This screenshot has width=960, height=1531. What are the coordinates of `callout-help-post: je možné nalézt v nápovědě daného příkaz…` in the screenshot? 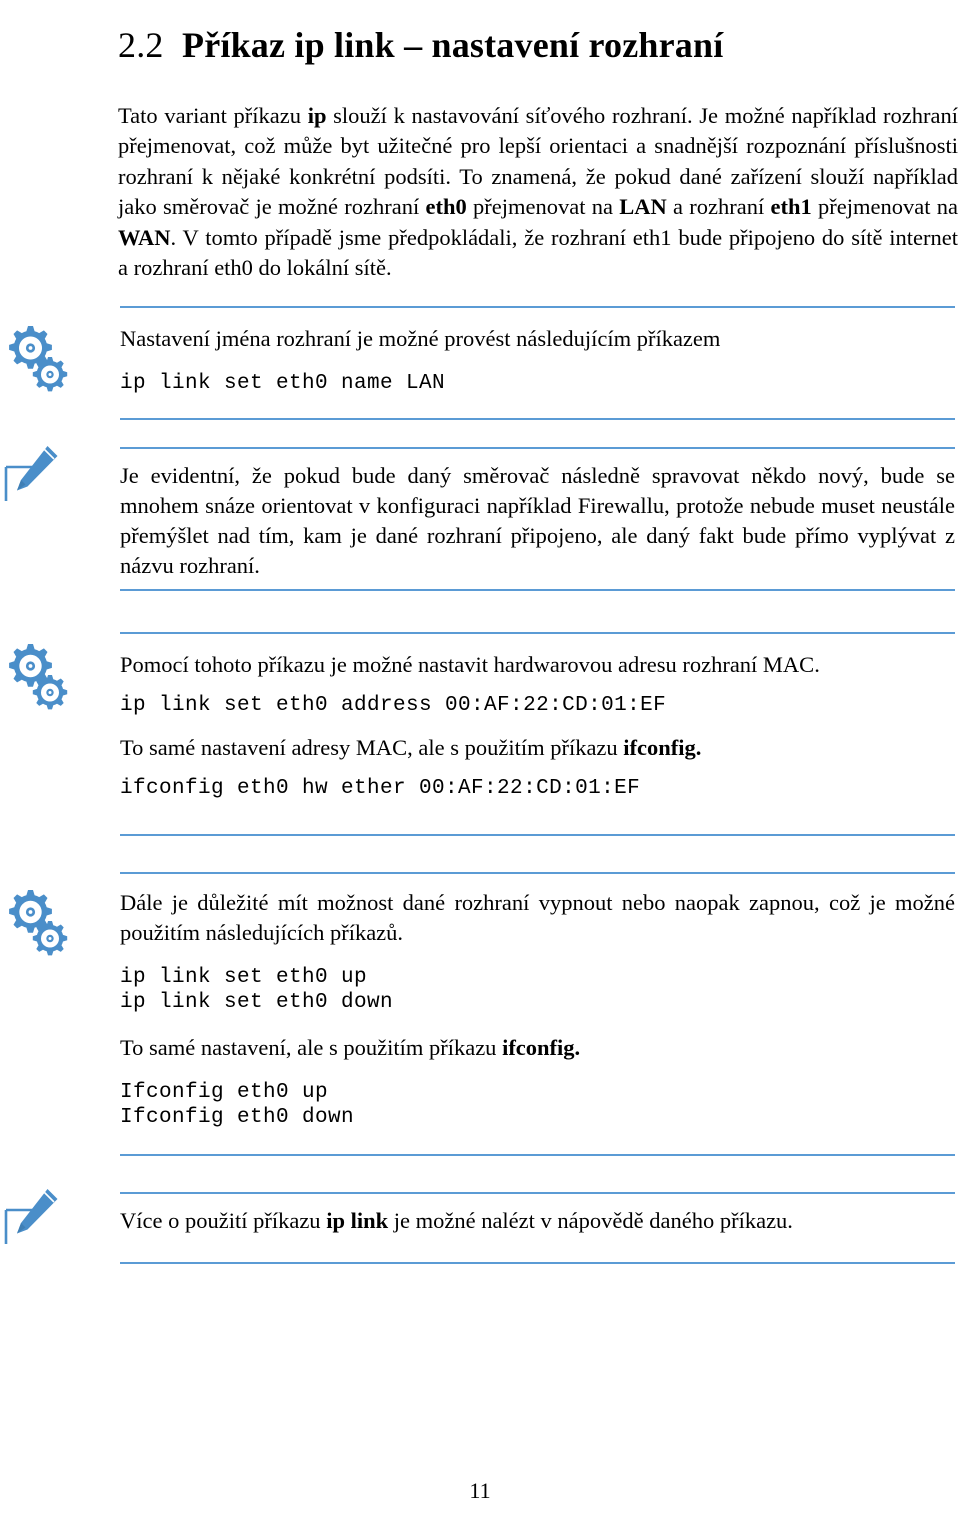 It's located at (590, 1220).